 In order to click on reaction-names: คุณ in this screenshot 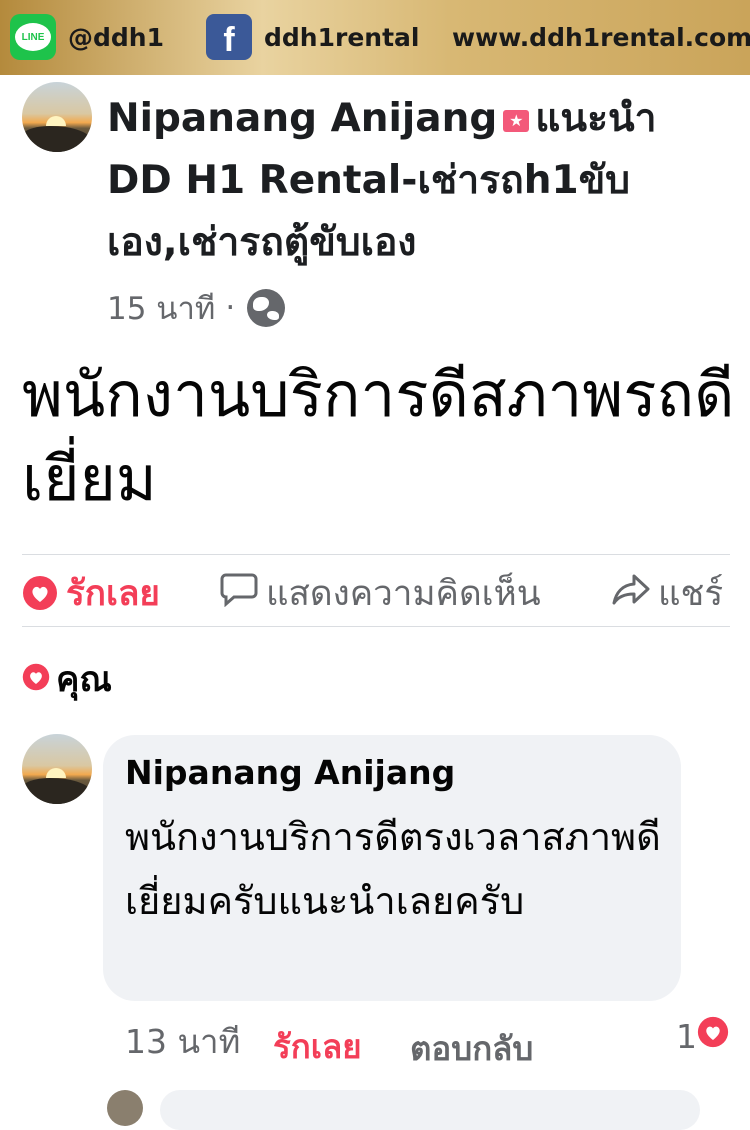, I will do `click(84, 680)`.